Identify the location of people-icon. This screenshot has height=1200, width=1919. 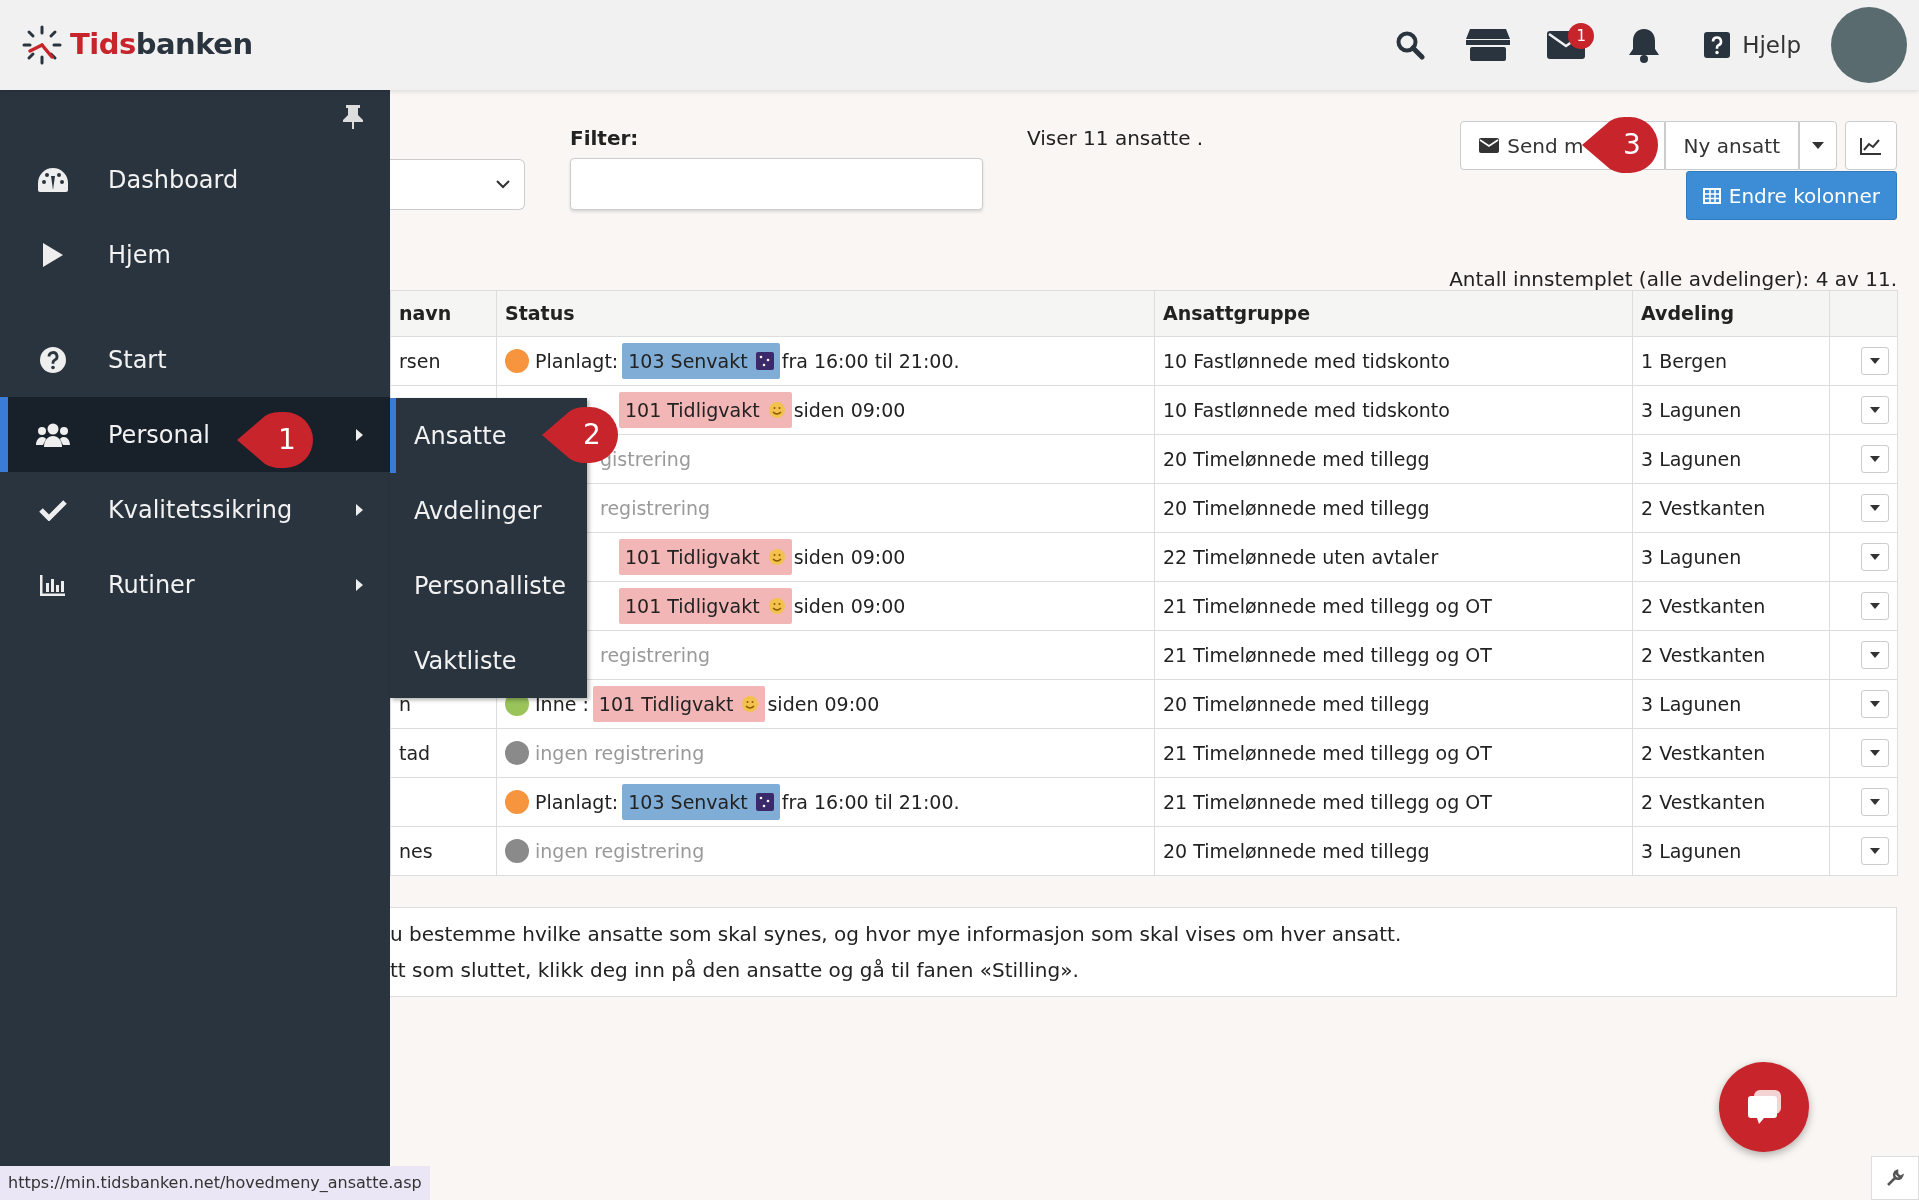
(53, 434).